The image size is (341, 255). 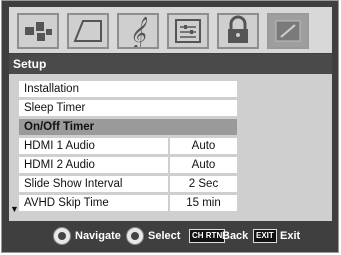 I want to click on menu-item-sleep-timer: Sleep Timer, so click(x=128, y=108).